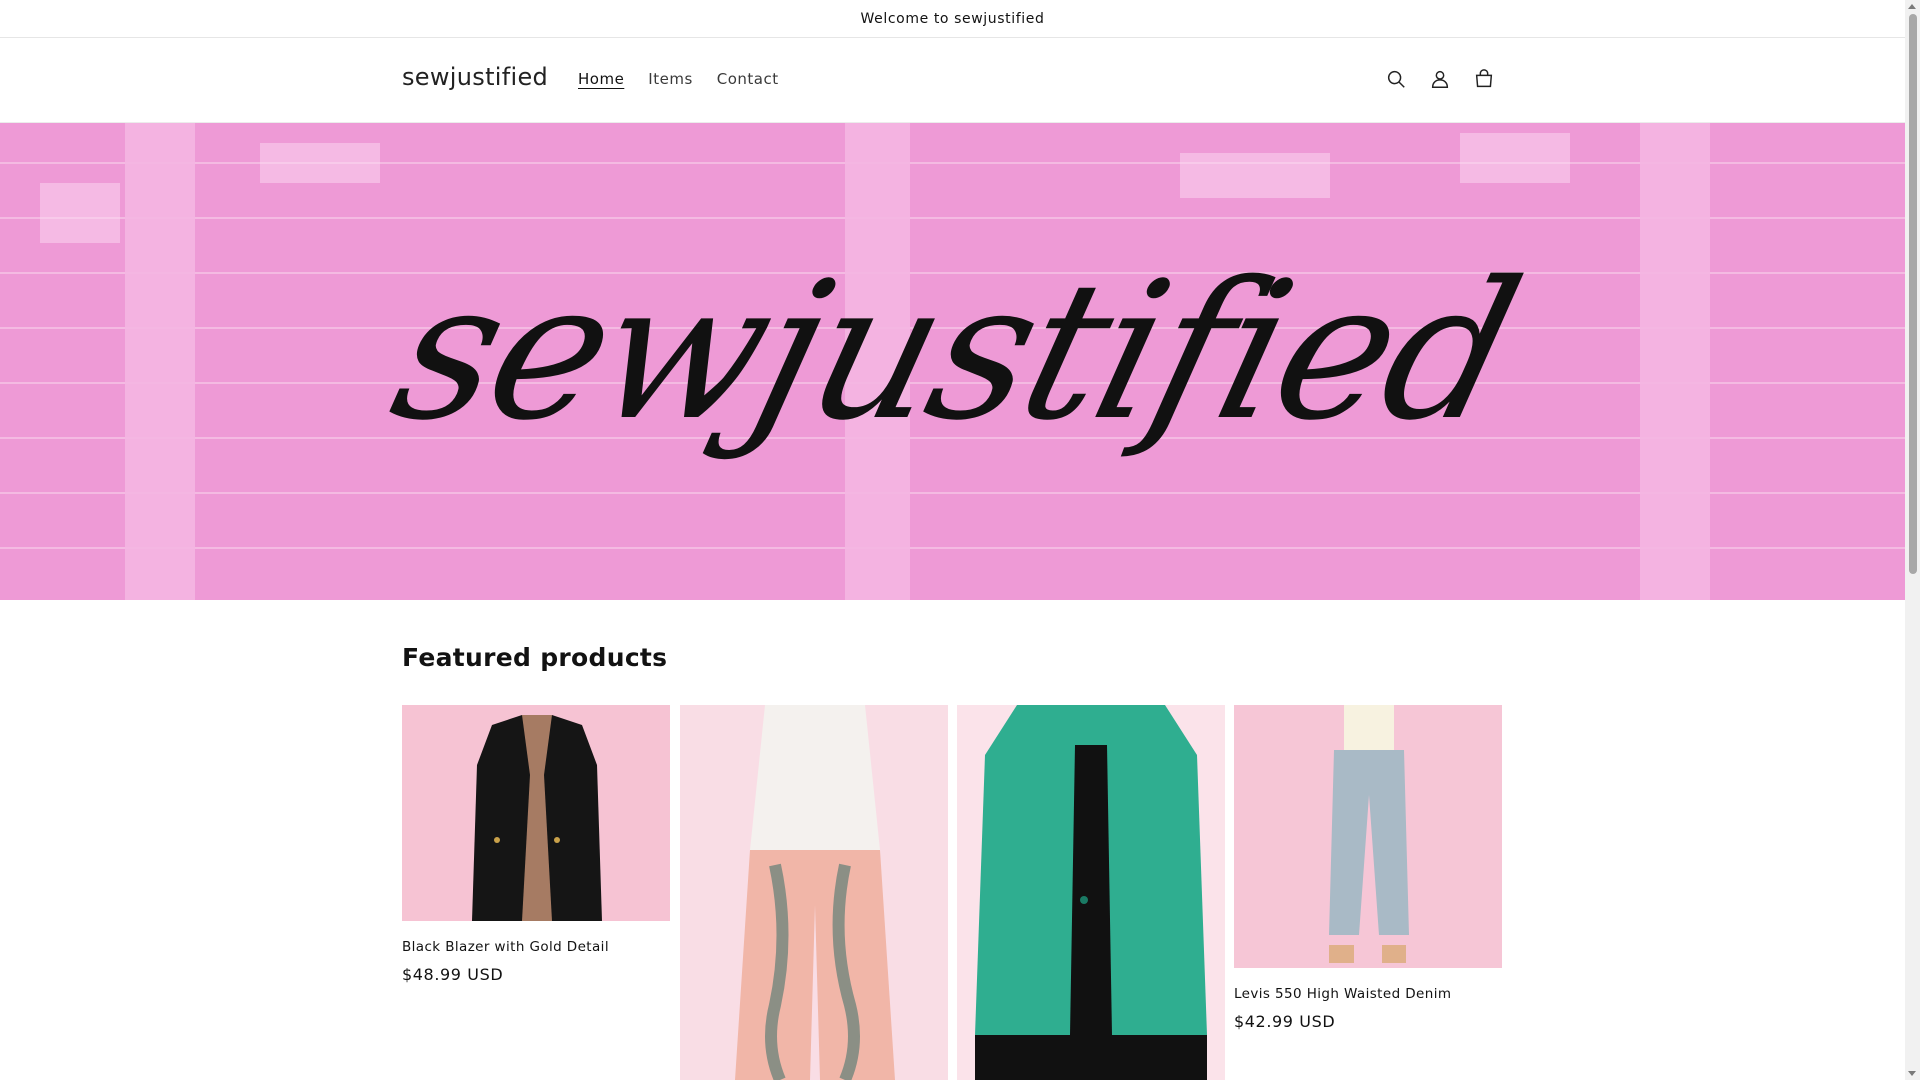  Describe the element at coordinates (748, 79) in the screenshot. I see `nav-contact-link: Contact` at that location.